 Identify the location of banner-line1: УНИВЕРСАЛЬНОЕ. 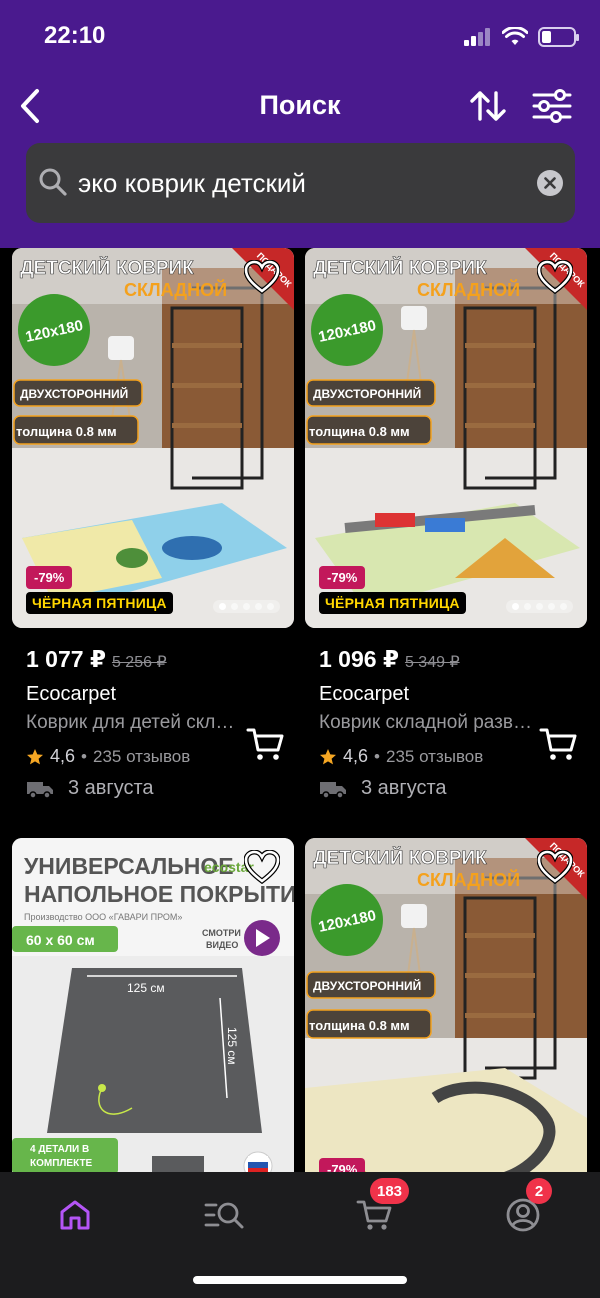
(129, 866).